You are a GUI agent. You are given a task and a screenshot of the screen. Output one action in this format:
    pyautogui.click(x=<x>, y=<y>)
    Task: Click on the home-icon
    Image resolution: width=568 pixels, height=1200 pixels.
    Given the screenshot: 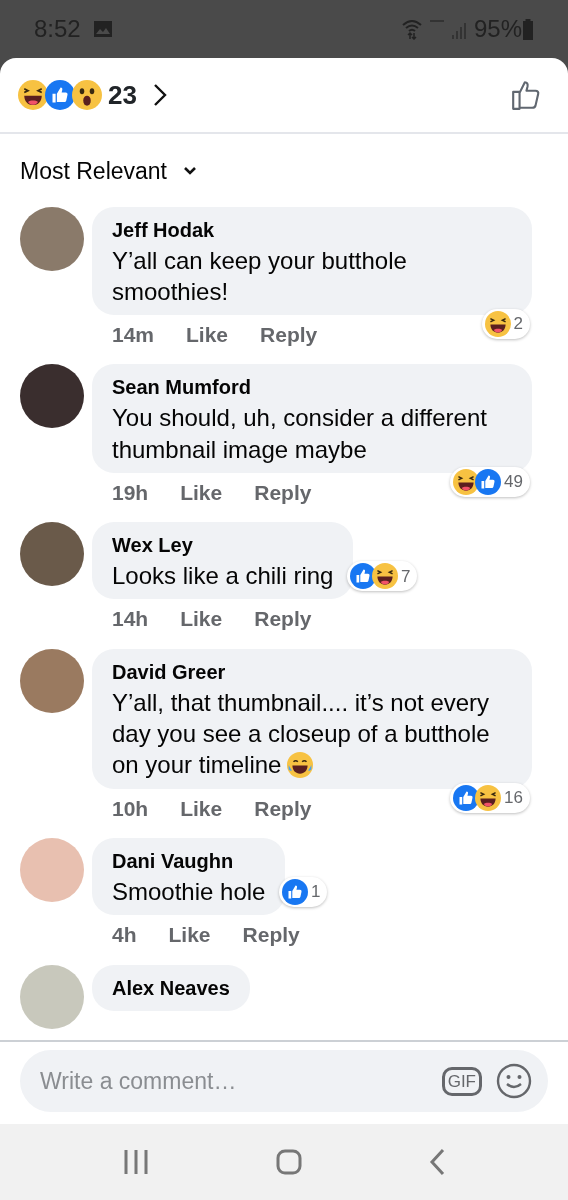 What is the action you would take?
    pyautogui.click(x=289, y=1162)
    